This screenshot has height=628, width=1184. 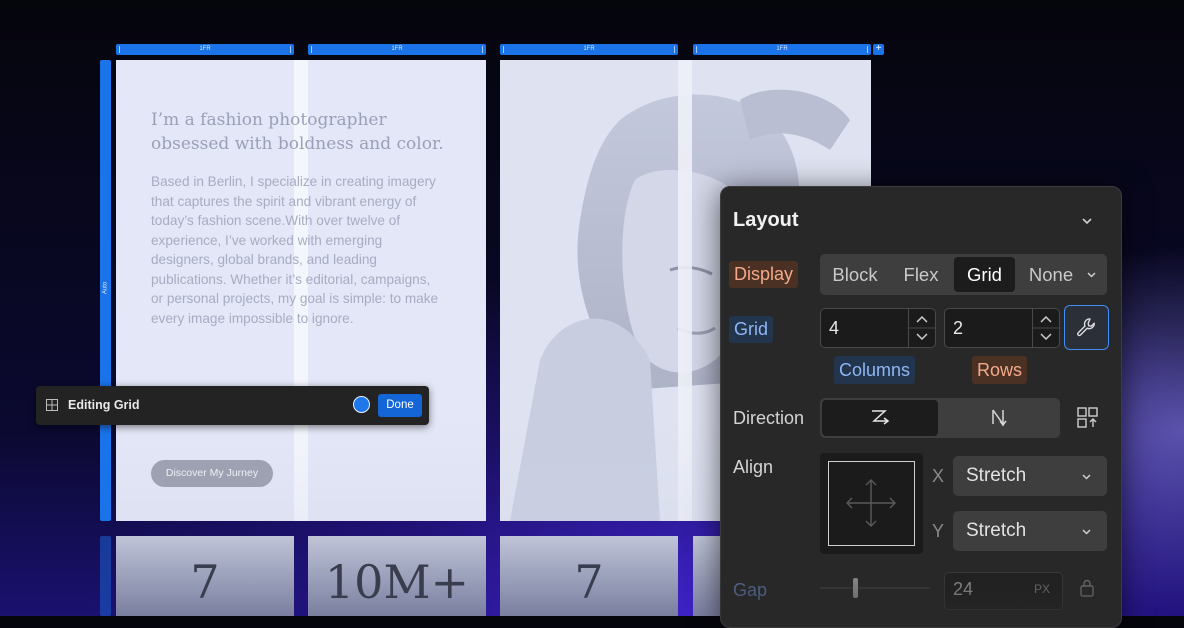 I want to click on bio-line: designers, global brands, and leading, so click(x=264, y=259).